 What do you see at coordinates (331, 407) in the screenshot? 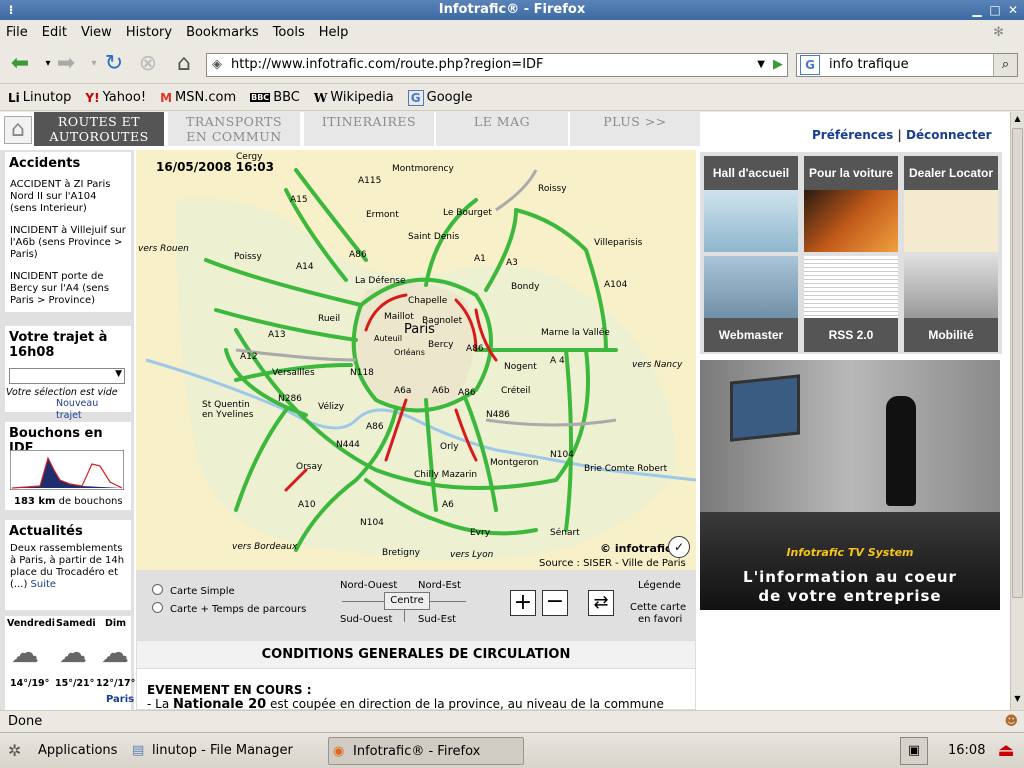
I see `map-label: Vélizy` at bounding box center [331, 407].